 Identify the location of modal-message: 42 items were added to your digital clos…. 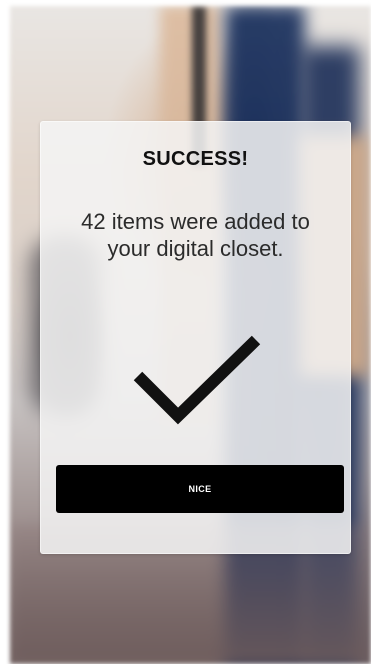
(195, 235).